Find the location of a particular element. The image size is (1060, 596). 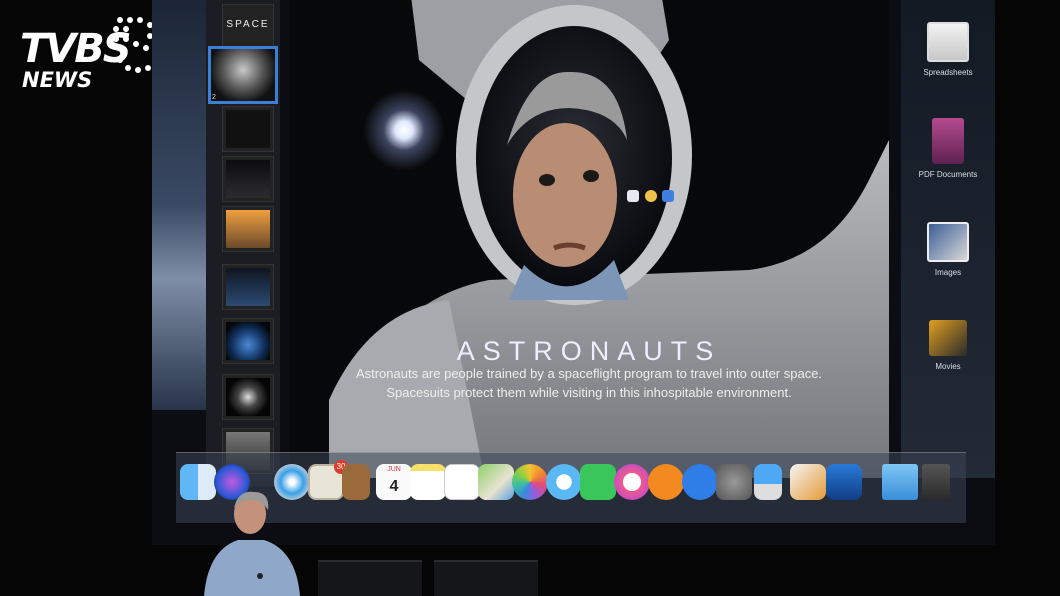

slide-navigator: SPACE 2 is located at coordinates (243, 243).